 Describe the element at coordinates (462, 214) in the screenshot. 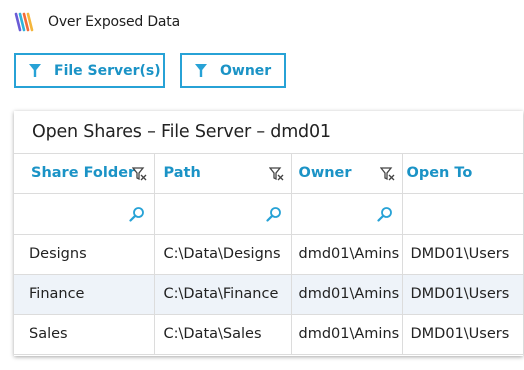

I see `open-to-search-input` at that location.